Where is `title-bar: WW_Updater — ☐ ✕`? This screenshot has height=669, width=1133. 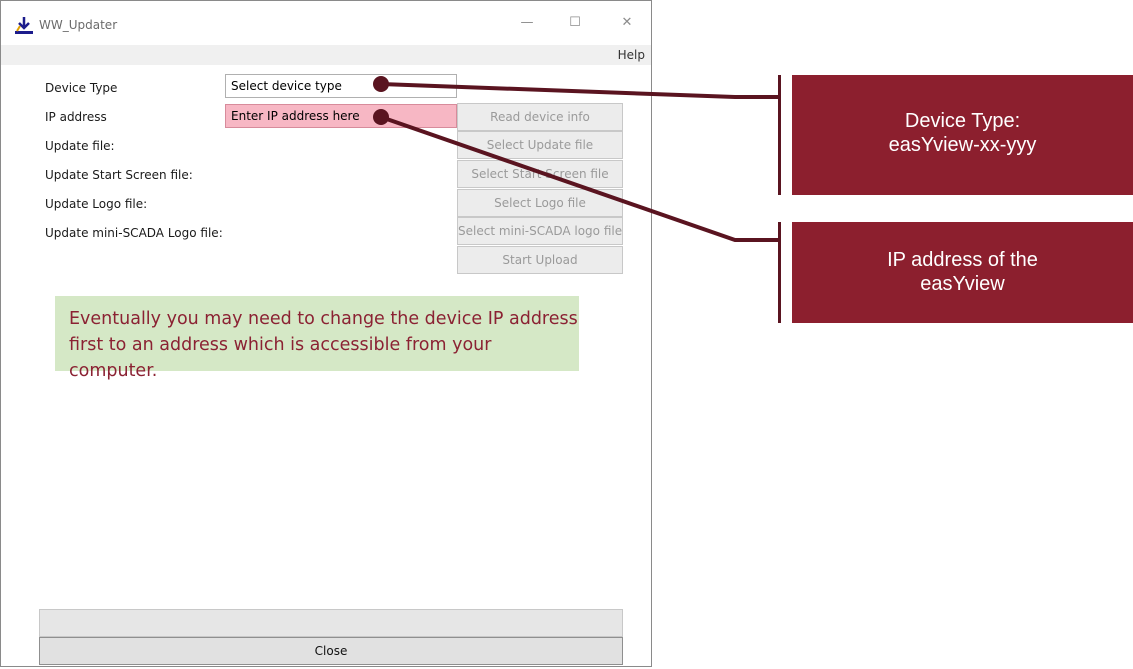
title-bar: WW_Updater — ☐ ✕ is located at coordinates (326, 23).